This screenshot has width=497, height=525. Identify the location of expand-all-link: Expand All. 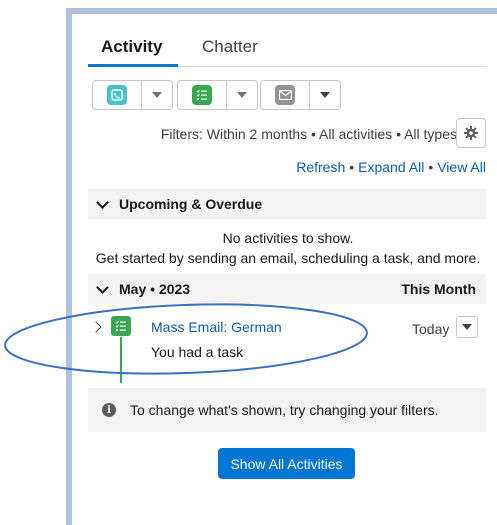
(391, 167).